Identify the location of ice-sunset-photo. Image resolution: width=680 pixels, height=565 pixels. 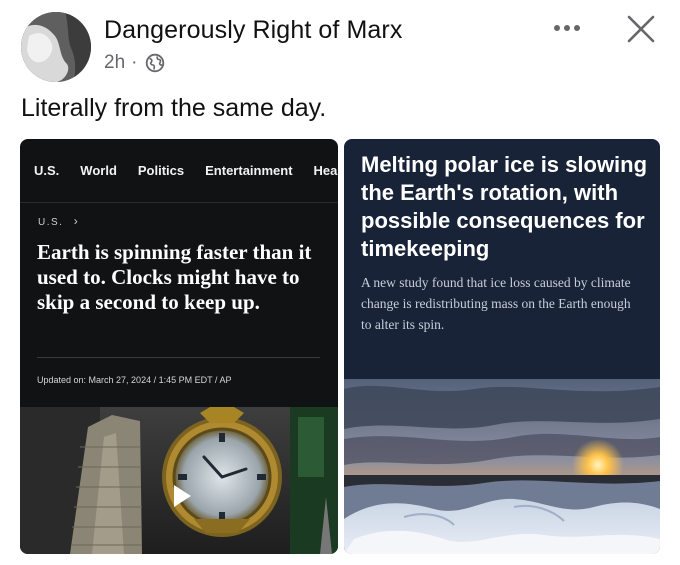
(502, 466).